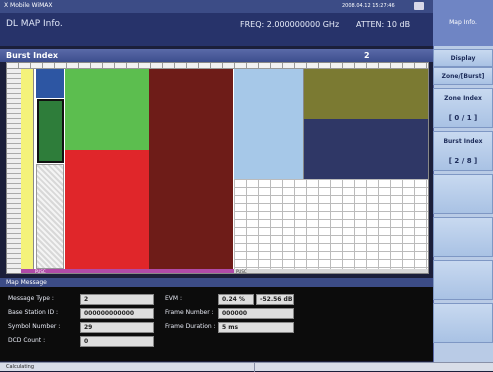  Describe the element at coordinates (50, 216) in the screenshot. I see `burst-unused` at that location.